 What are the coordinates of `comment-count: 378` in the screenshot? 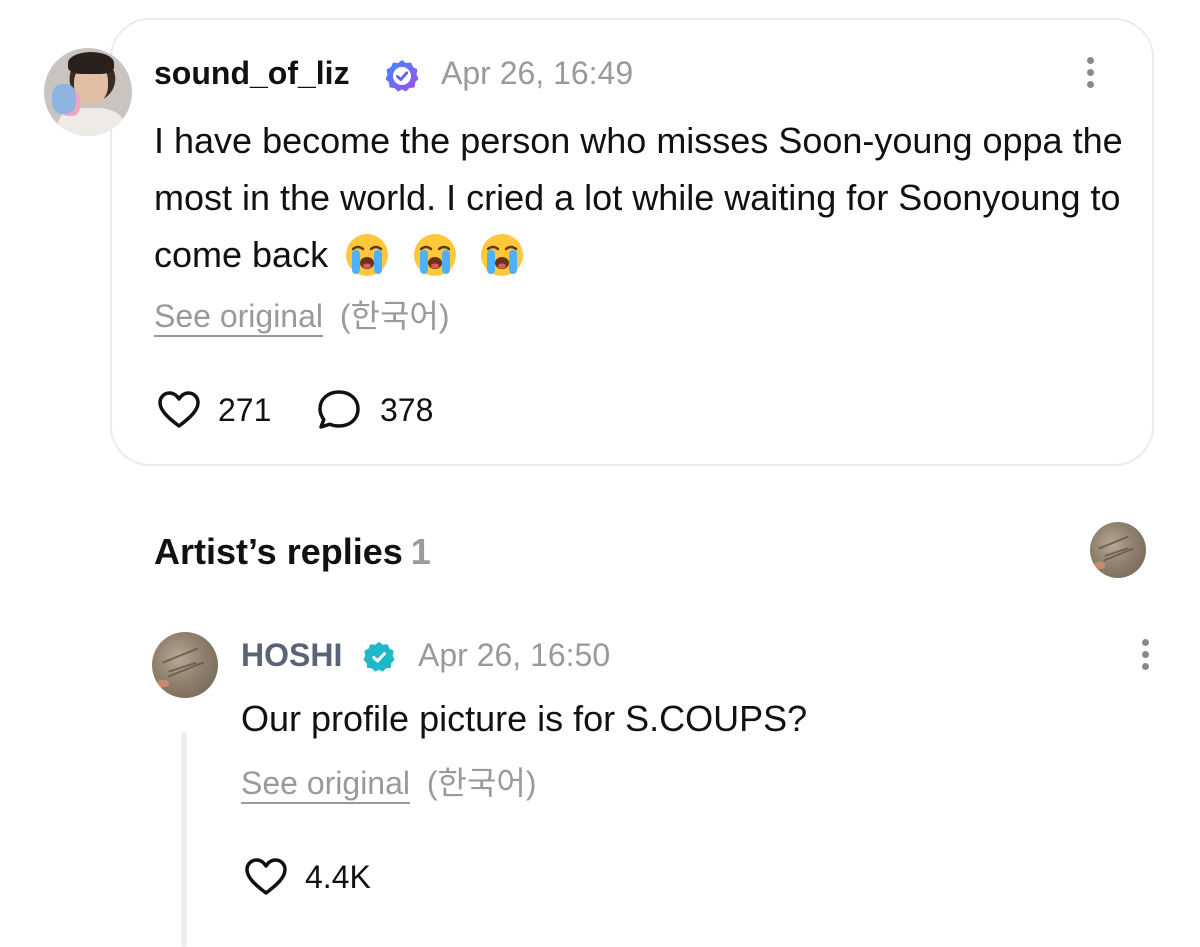 It's located at (407, 410).